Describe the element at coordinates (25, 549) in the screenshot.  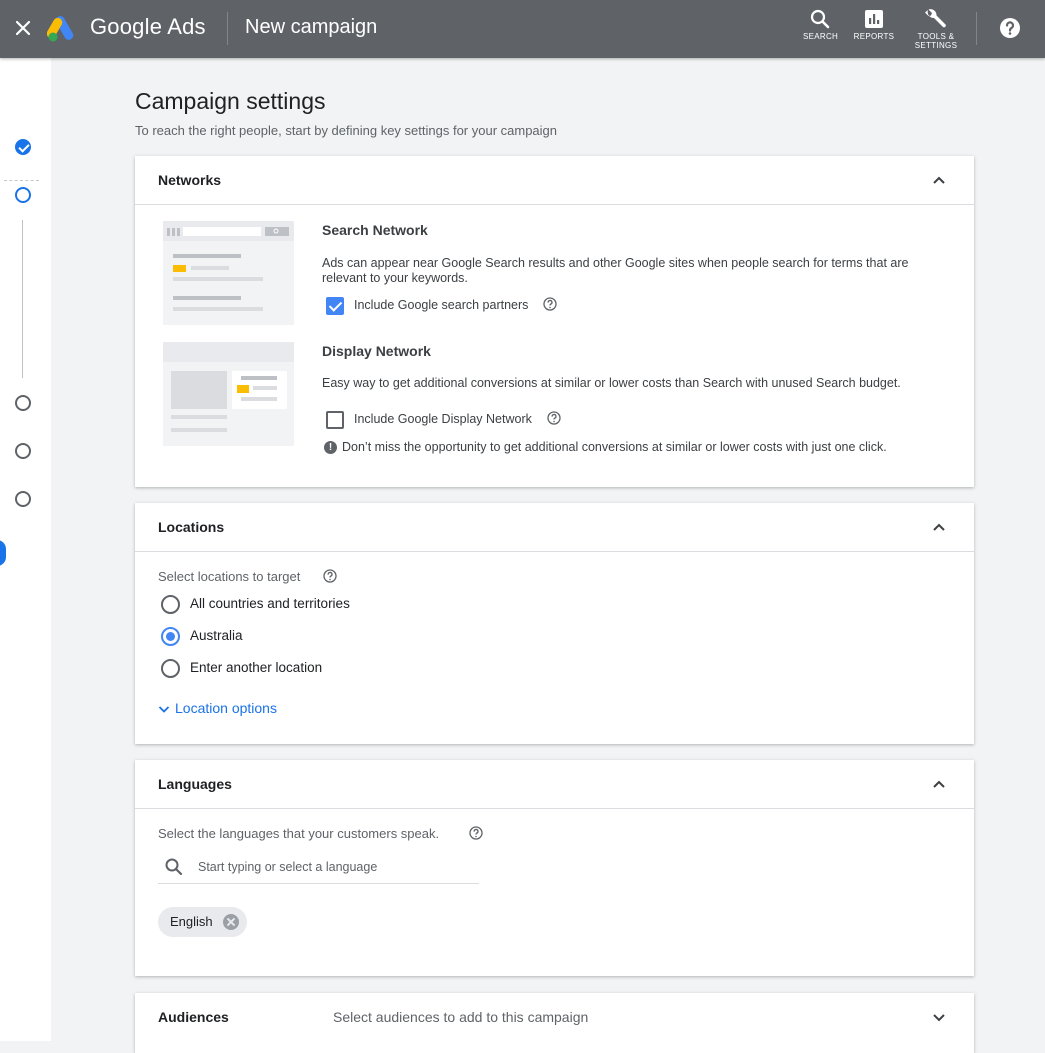
I see `step-navigation-rail` at that location.